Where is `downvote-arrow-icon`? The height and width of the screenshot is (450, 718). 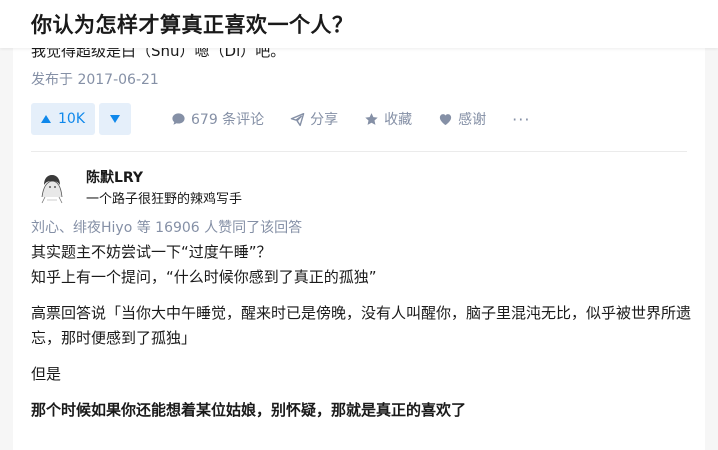 downvote-arrow-icon is located at coordinates (115, 119).